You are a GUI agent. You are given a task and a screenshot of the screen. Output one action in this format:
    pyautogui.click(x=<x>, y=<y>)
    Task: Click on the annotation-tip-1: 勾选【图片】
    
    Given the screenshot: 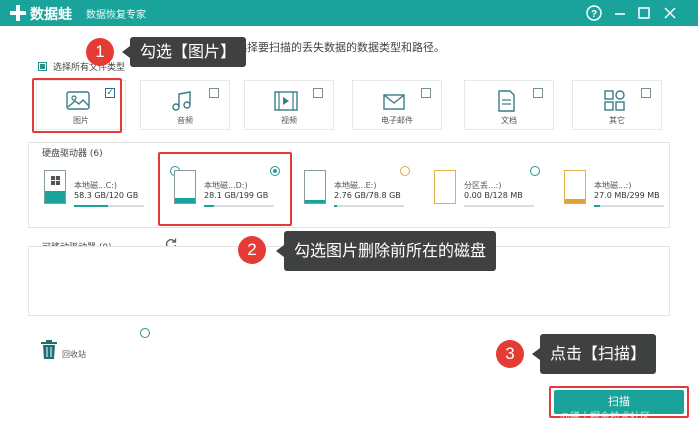 What is the action you would take?
    pyautogui.click(x=184, y=52)
    